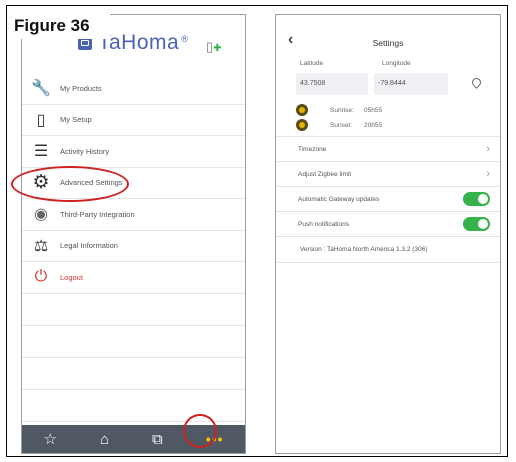  I want to click on timezone-label: Timezone, so click(312, 149).